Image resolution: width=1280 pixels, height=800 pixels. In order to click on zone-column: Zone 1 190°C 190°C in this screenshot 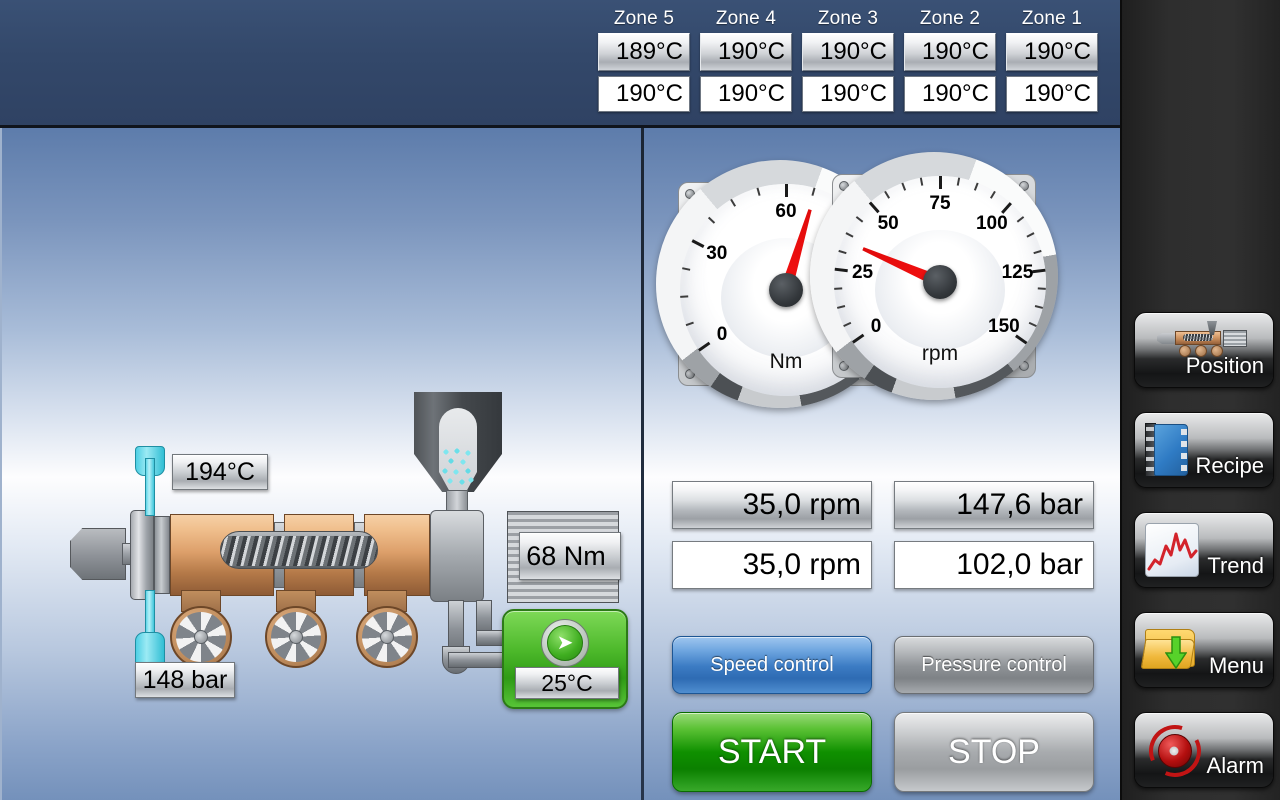, I will do `click(1052, 59)`.